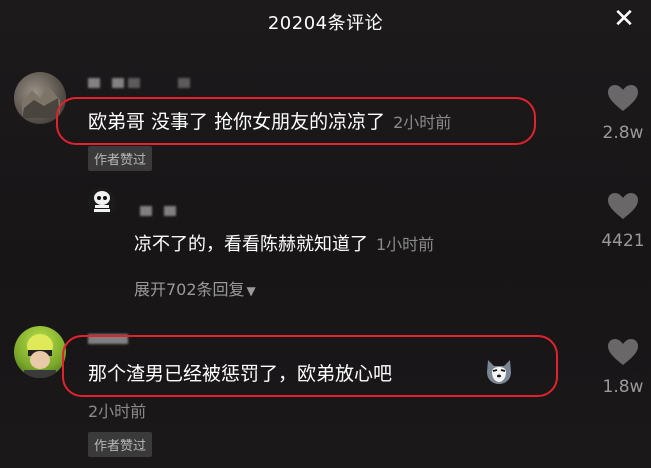  Describe the element at coordinates (623, 221) in the screenshot. I see `like-button: 4421` at that location.